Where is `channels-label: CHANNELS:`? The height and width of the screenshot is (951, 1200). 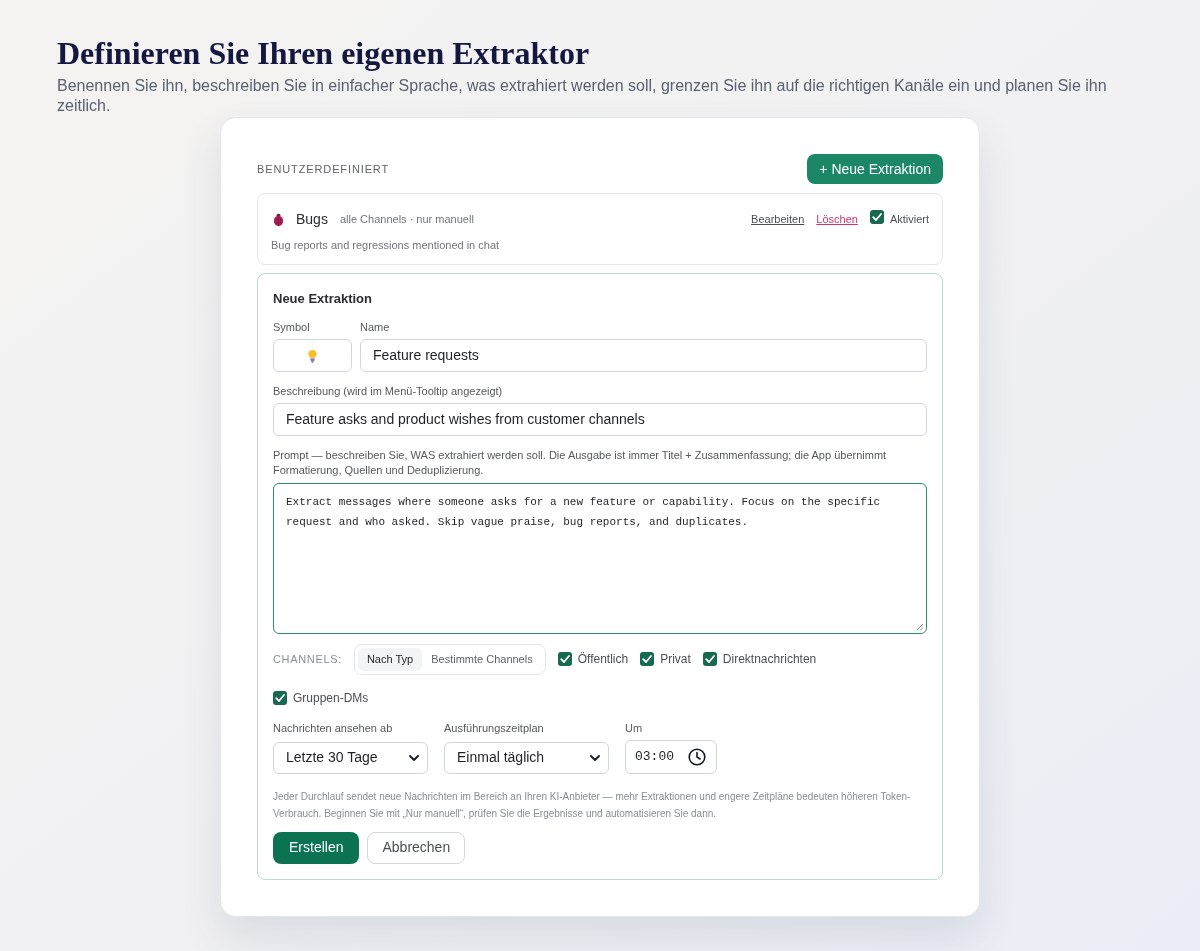 channels-label: CHANNELS: is located at coordinates (307, 659).